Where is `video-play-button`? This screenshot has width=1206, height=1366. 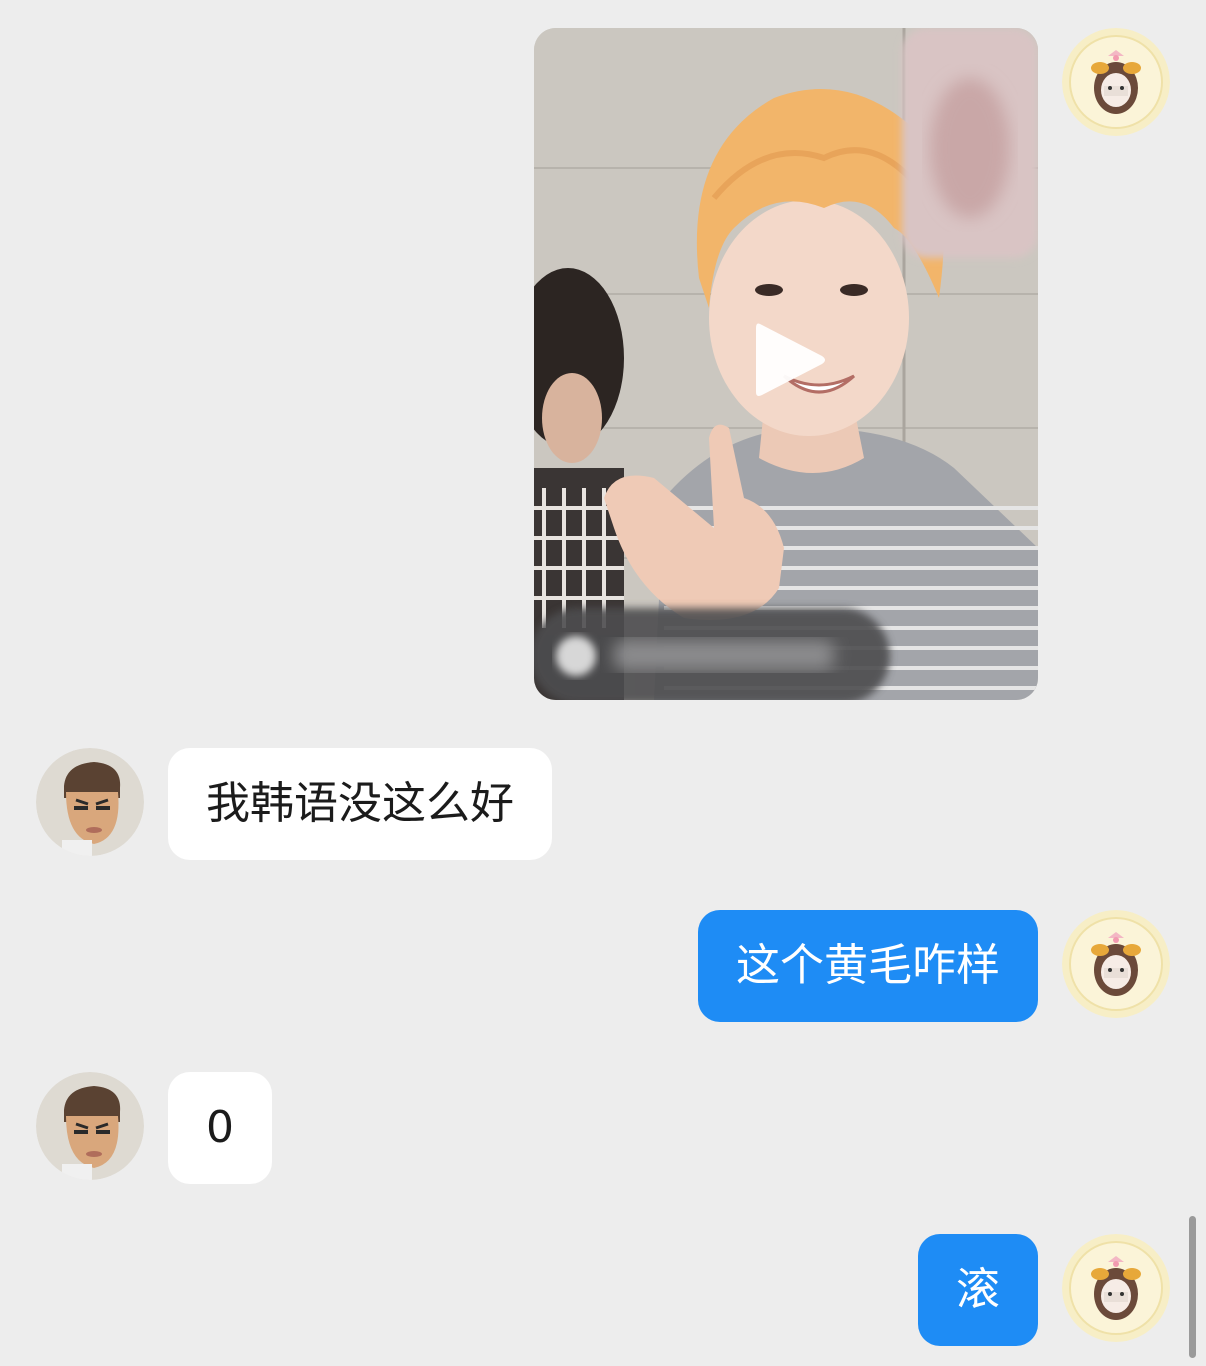
video-play-button is located at coordinates (790, 360).